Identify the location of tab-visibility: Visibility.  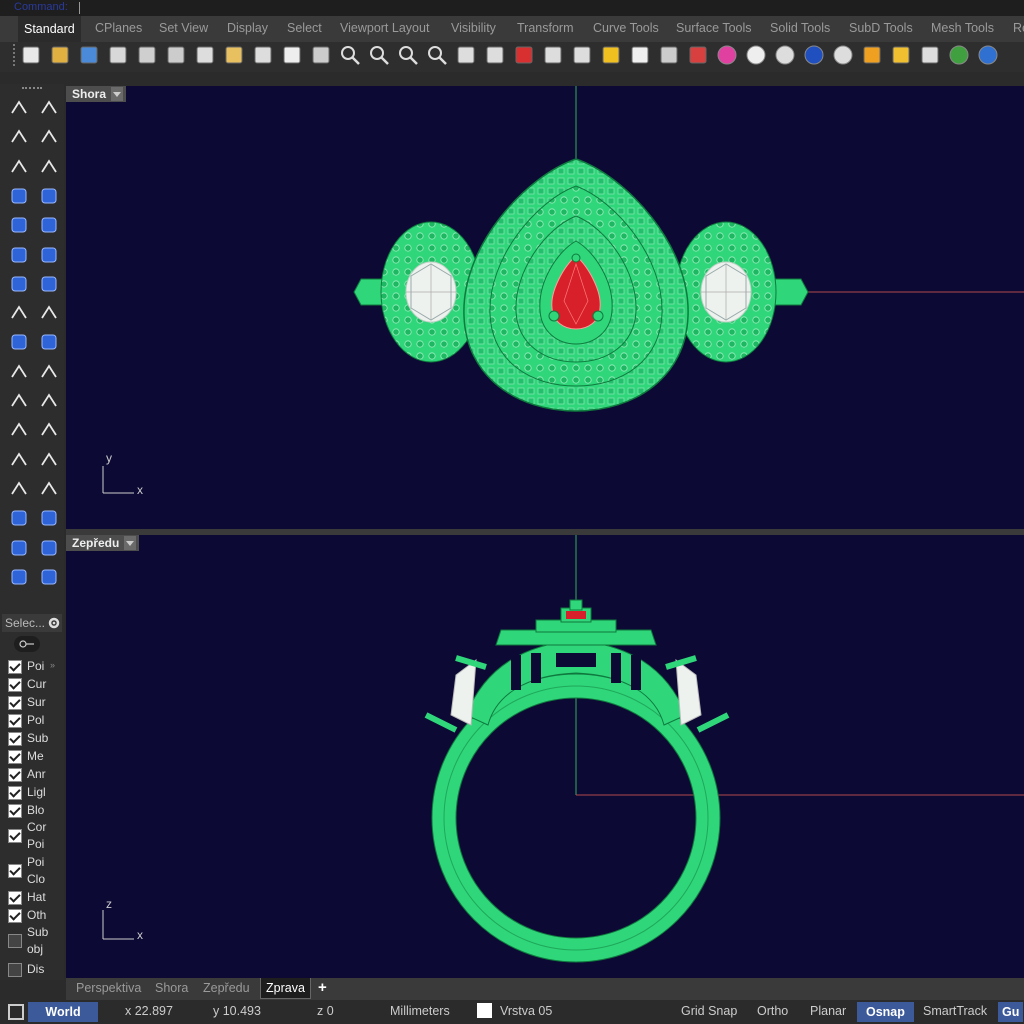
(473, 28).